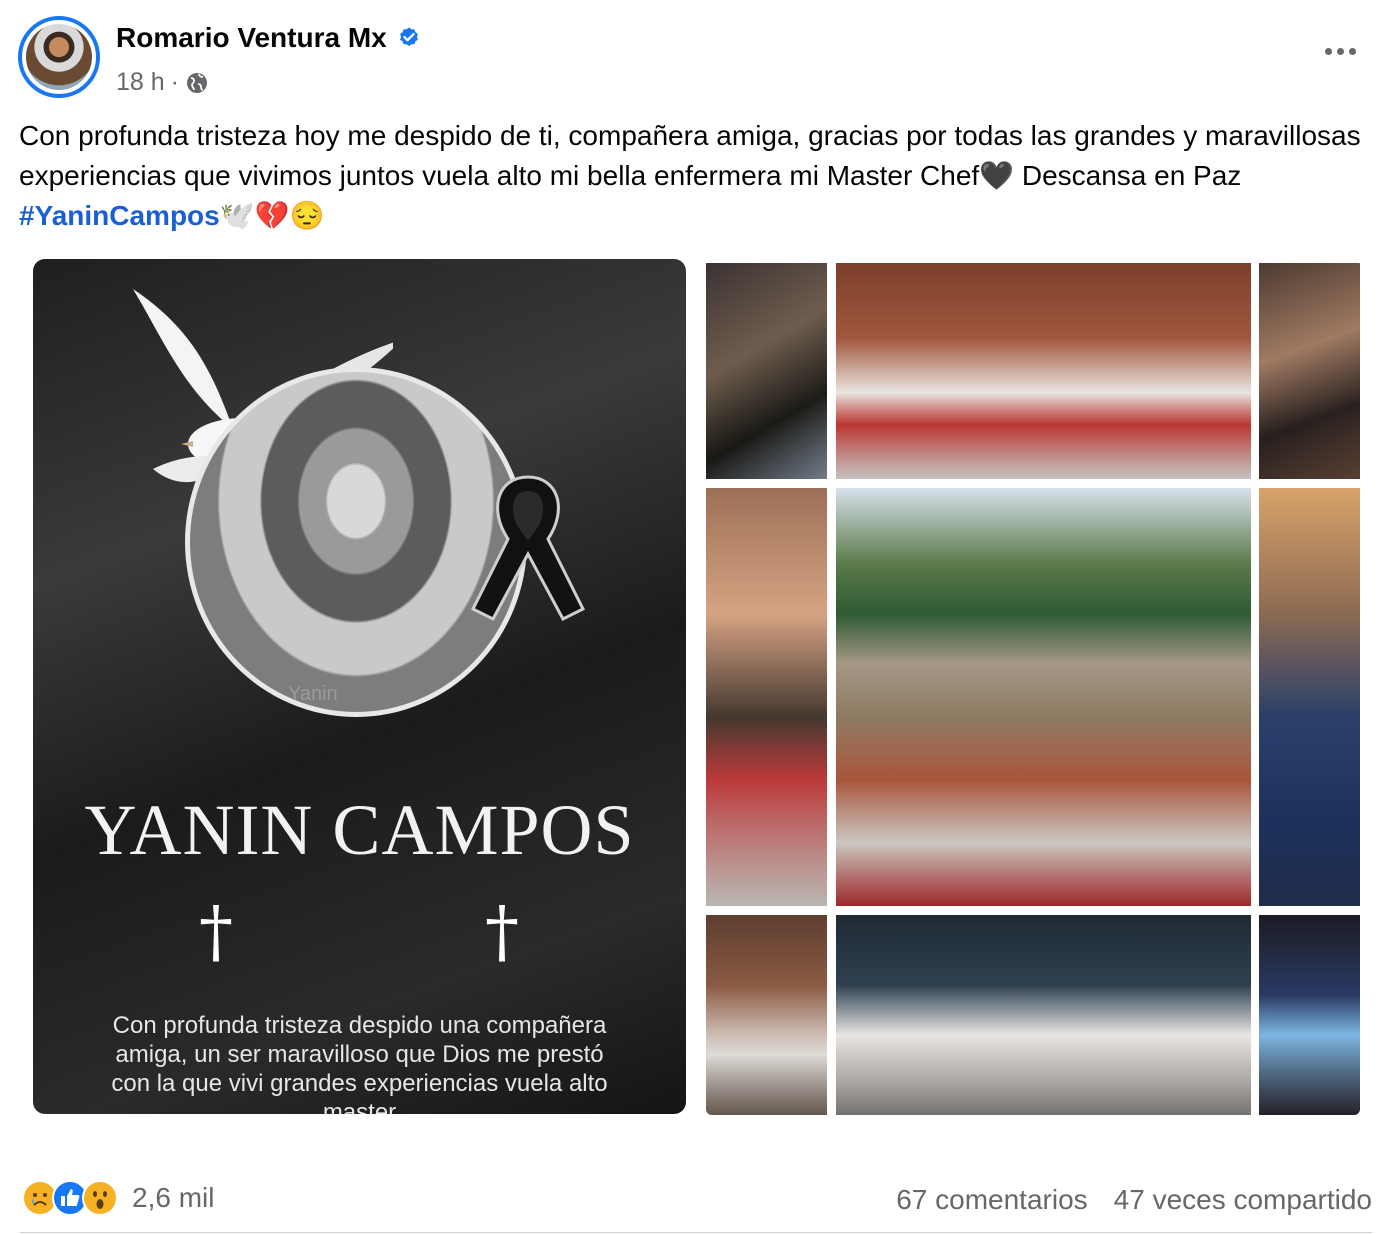  What do you see at coordinates (359, 830) in the screenshot?
I see `memorial-title: YANIN CAMPOS` at bounding box center [359, 830].